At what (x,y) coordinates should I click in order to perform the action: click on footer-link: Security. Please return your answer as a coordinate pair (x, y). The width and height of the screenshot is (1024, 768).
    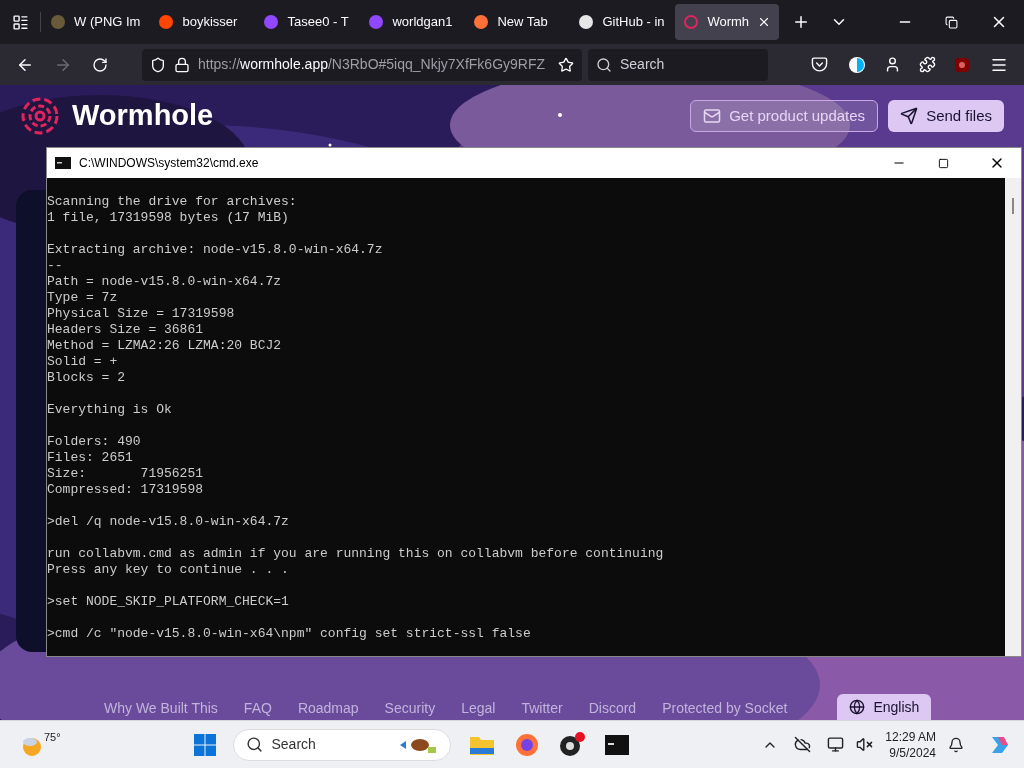
    Looking at the image, I should click on (410, 709).